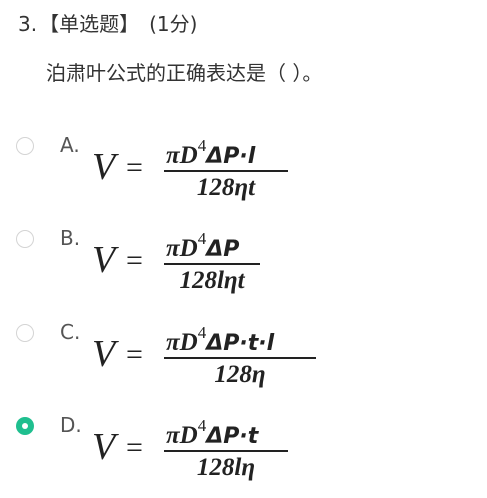 Image resolution: width=487 pixels, height=498 pixels. Describe the element at coordinates (211, 152) in the screenshot. I see `formula-numerator: πD4ΔP·l` at that location.